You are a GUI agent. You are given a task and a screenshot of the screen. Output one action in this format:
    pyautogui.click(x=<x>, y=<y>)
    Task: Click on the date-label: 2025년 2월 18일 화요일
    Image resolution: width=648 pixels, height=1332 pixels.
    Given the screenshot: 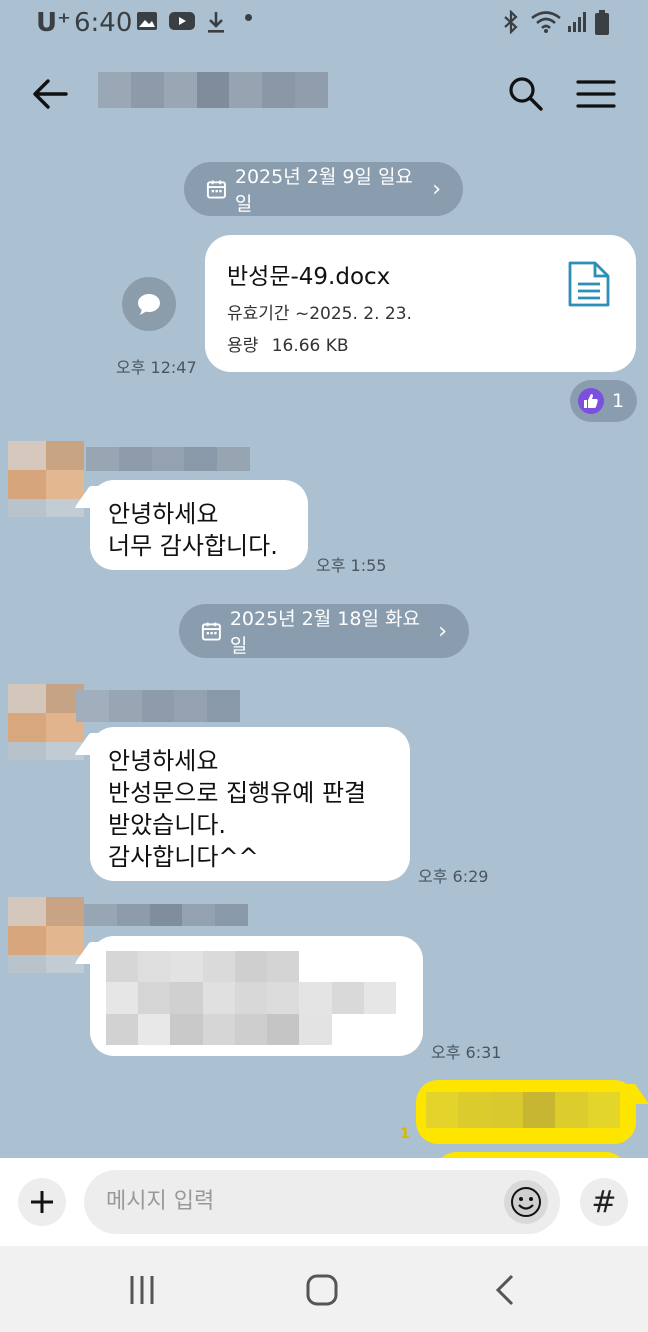 What is the action you would take?
    pyautogui.click(x=324, y=632)
    